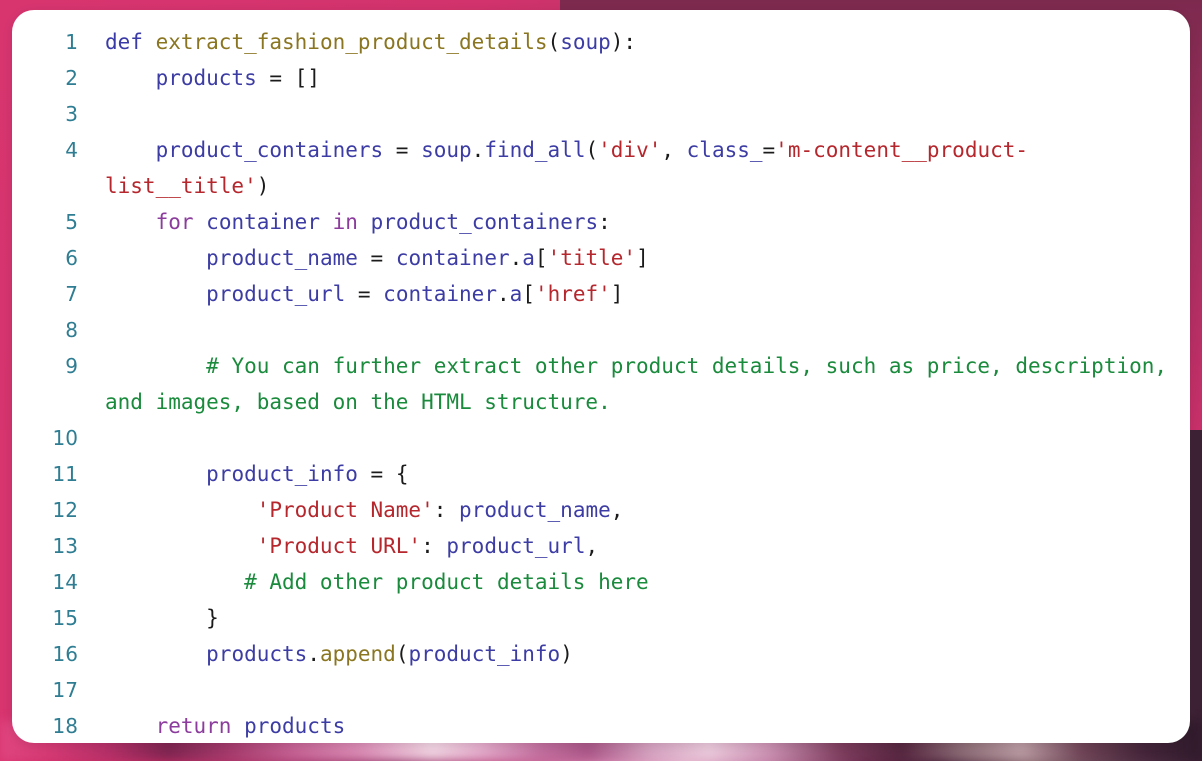 The width and height of the screenshot is (1202, 761). What do you see at coordinates (535, 510) in the screenshot?
I see `code-token-var: product_name` at bounding box center [535, 510].